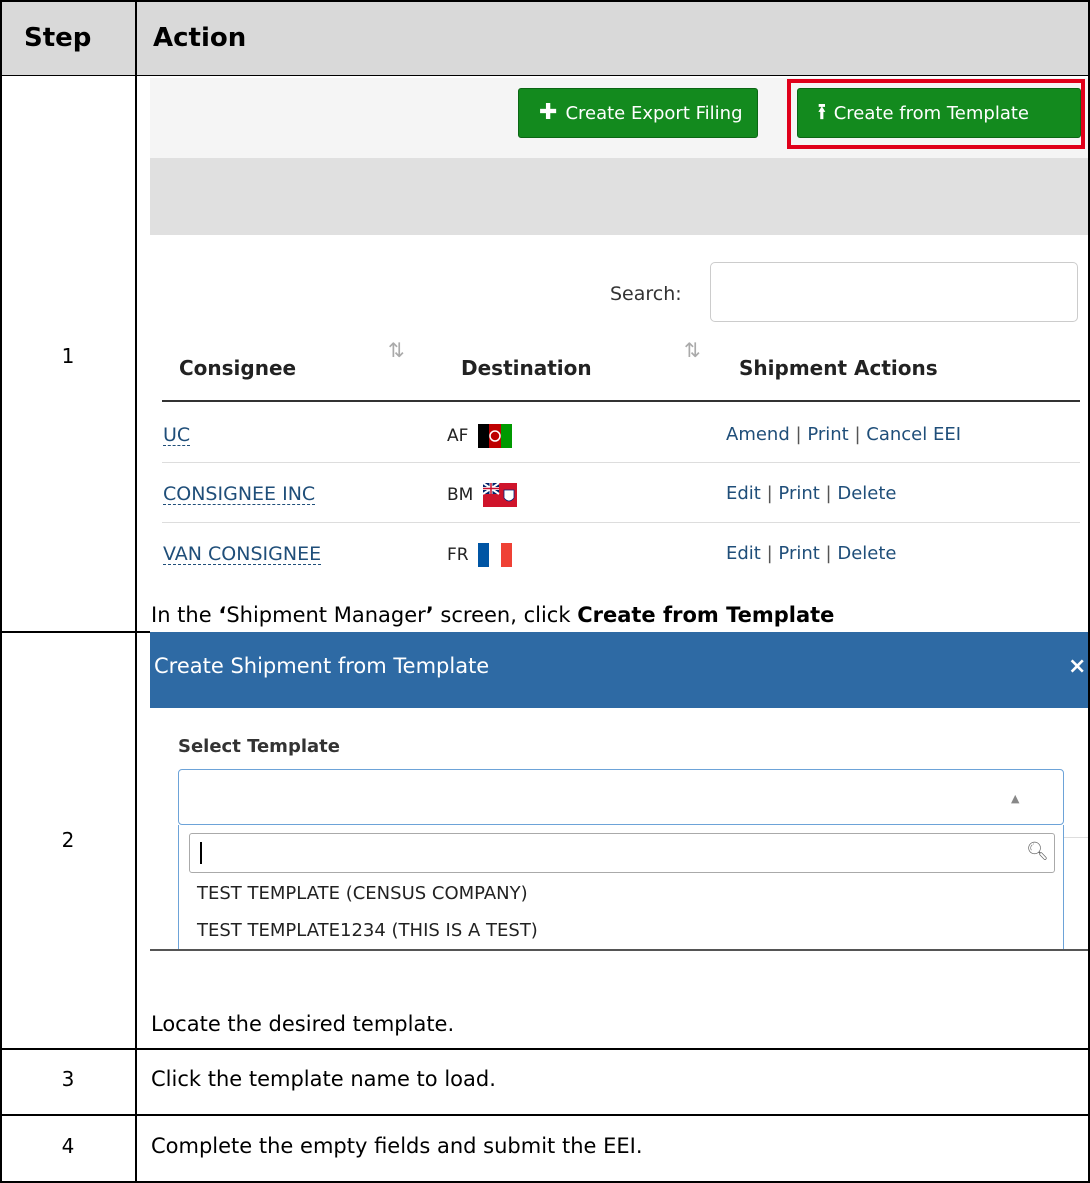 The image size is (1090, 1183). I want to click on close-icon: ×, so click(1077, 666).